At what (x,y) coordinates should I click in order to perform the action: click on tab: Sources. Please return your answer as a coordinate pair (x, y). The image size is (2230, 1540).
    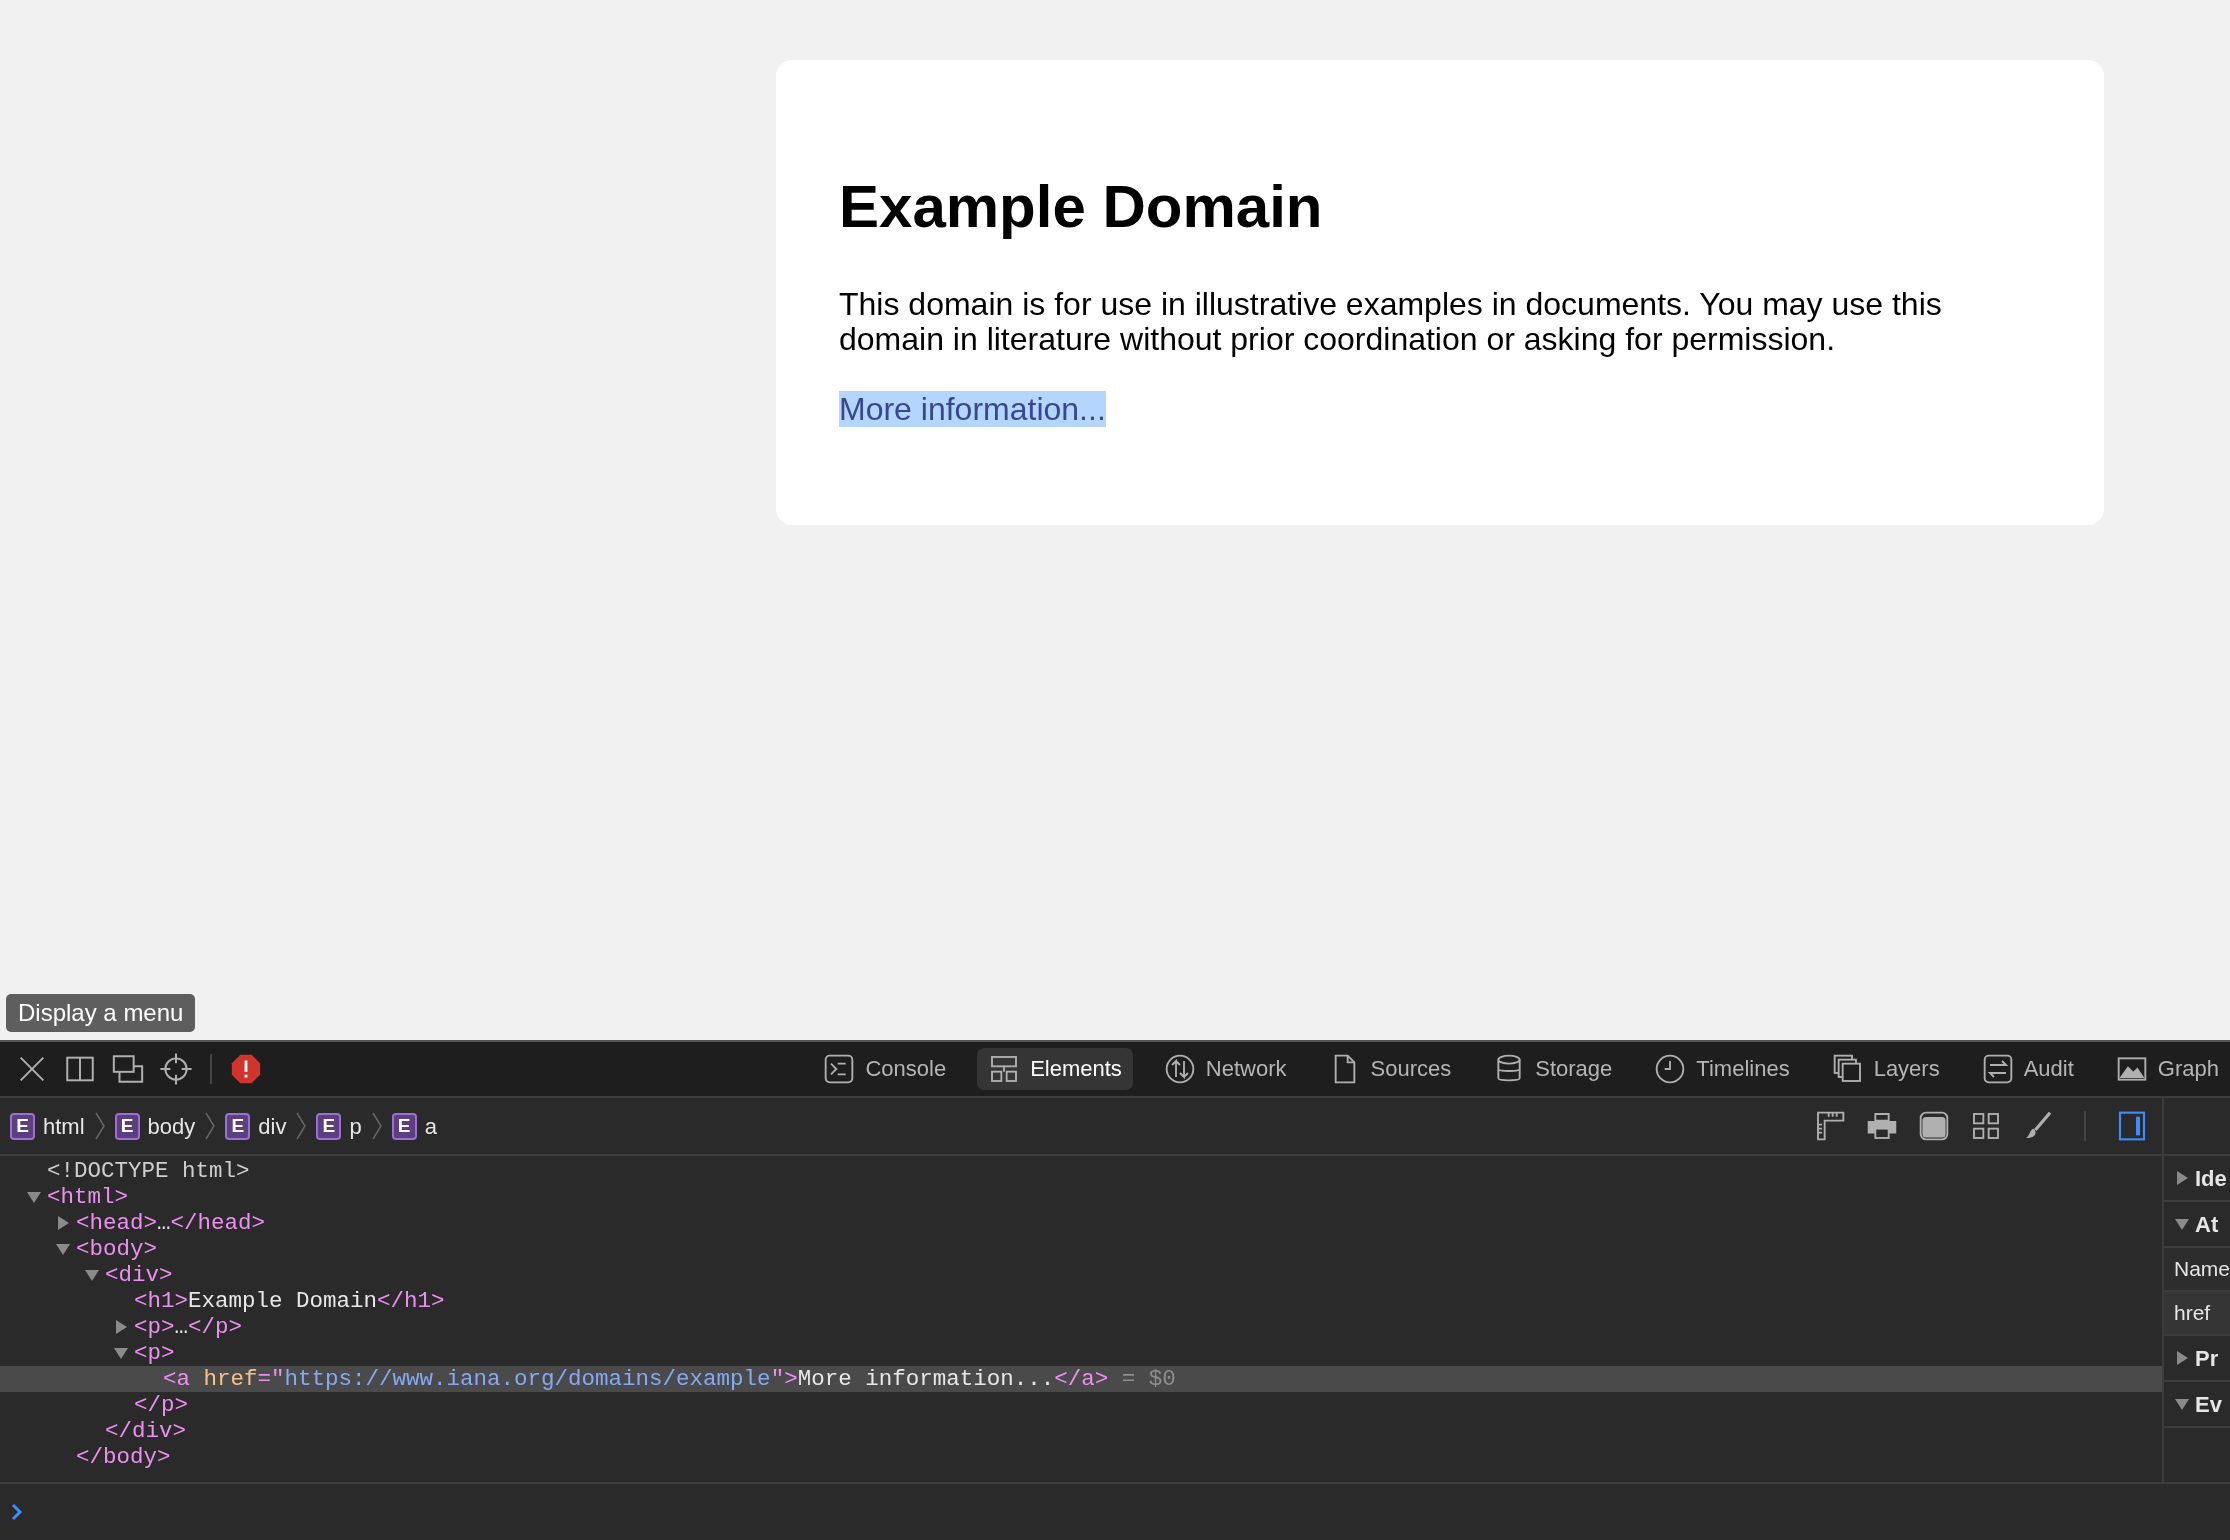
    Looking at the image, I should click on (1390, 1069).